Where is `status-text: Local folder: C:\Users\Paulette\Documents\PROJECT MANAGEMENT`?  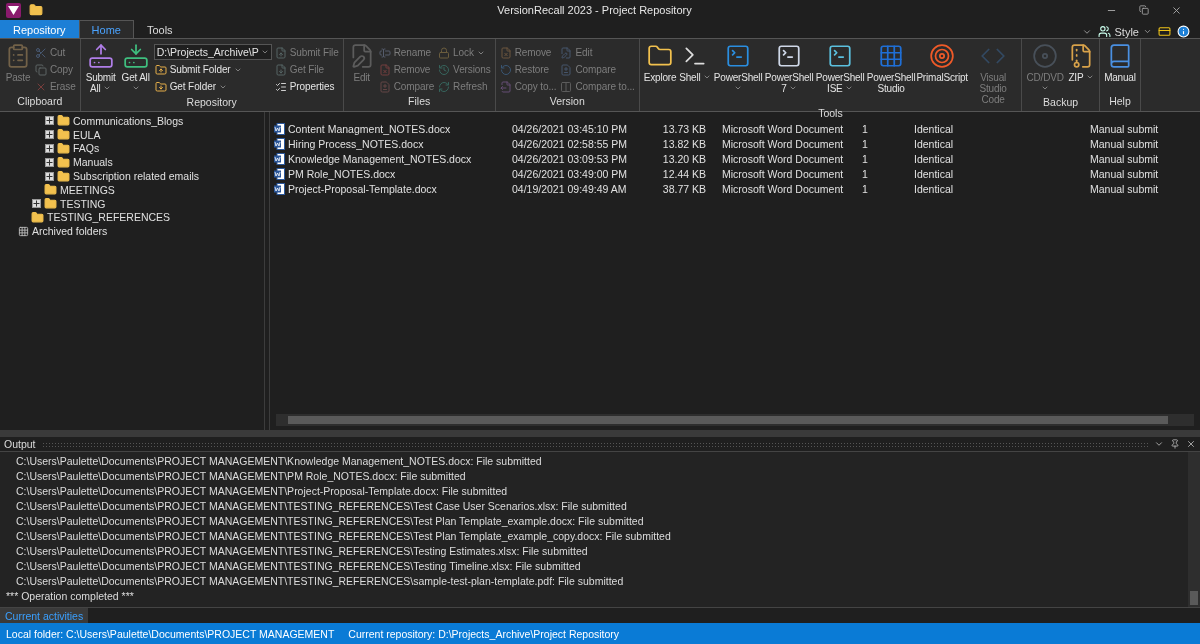
status-text: Local folder: C:\Users\Paulette\Documents\PROJECT MANAGEMENT is located at coordinates (170, 633).